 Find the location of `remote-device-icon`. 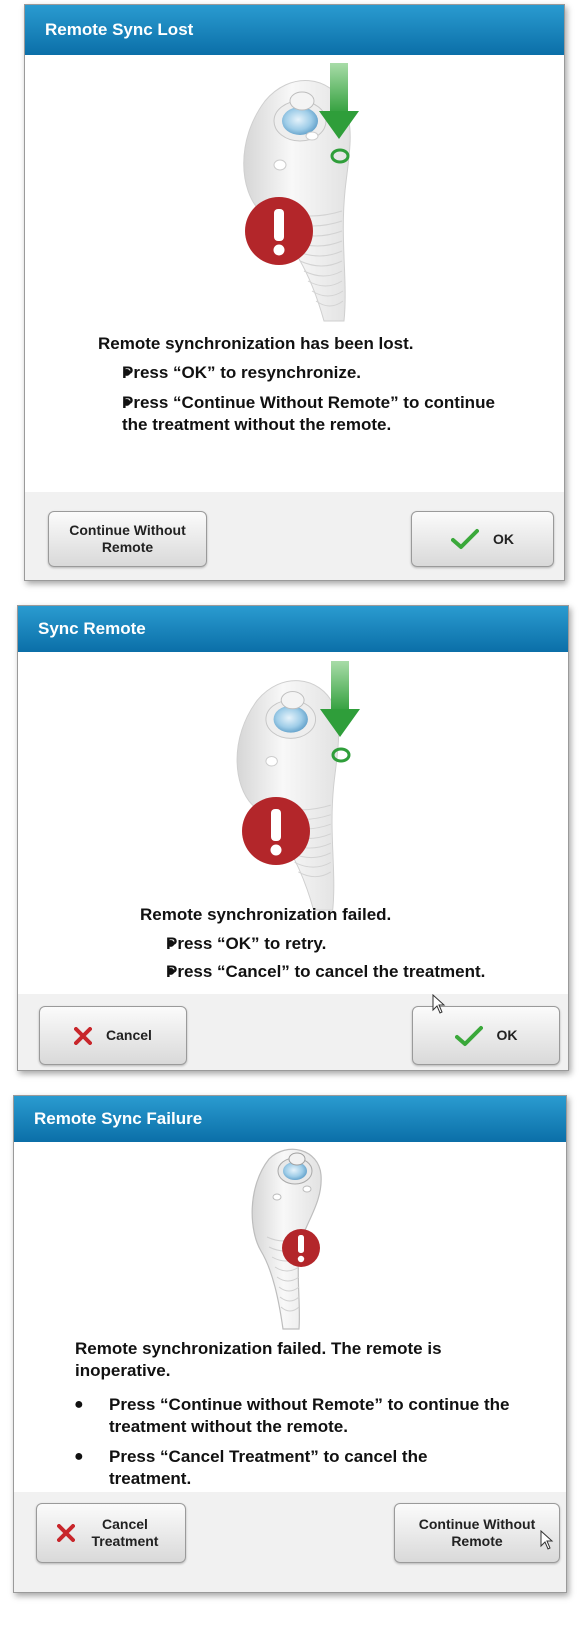

remote-device-icon is located at coordinates (297, 201).